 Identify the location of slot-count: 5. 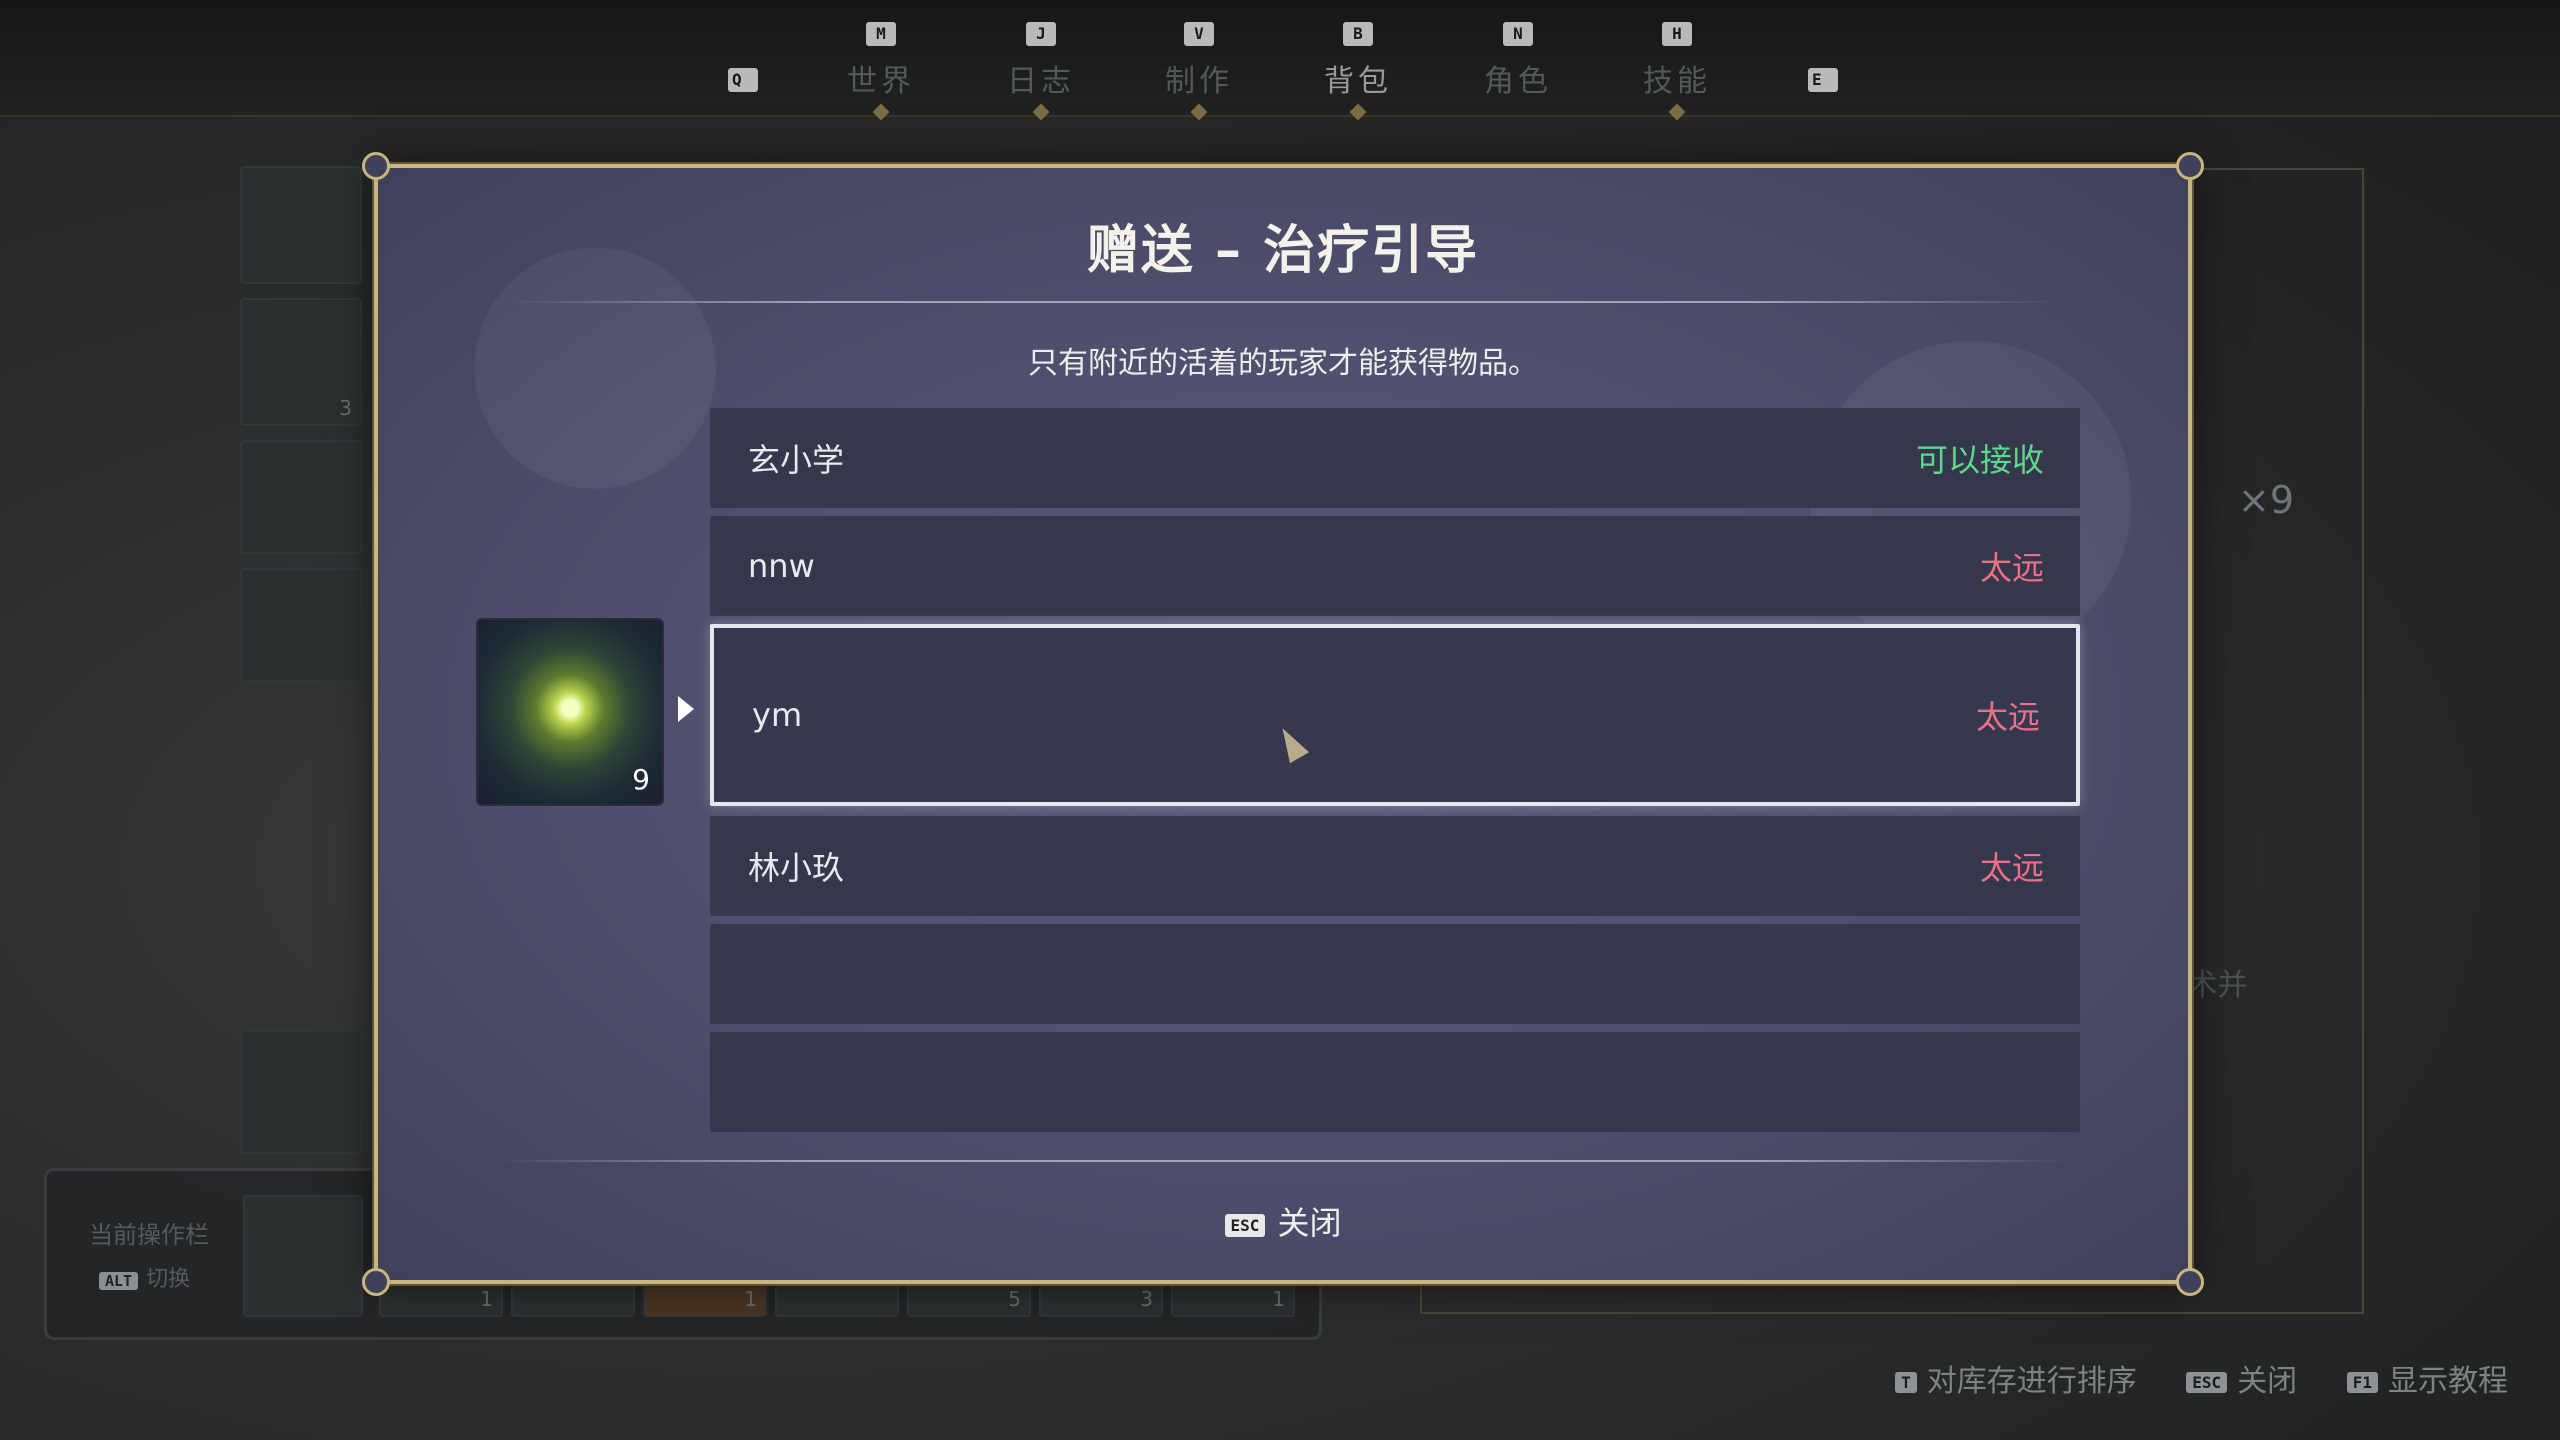
(1014, 1299).